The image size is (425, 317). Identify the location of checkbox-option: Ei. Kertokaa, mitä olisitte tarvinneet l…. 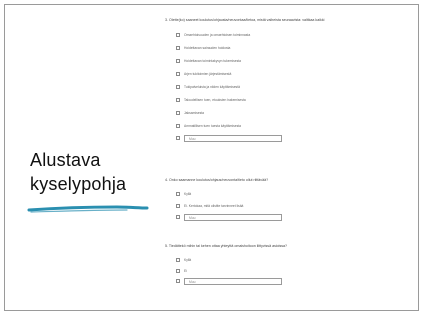
(209, 205).